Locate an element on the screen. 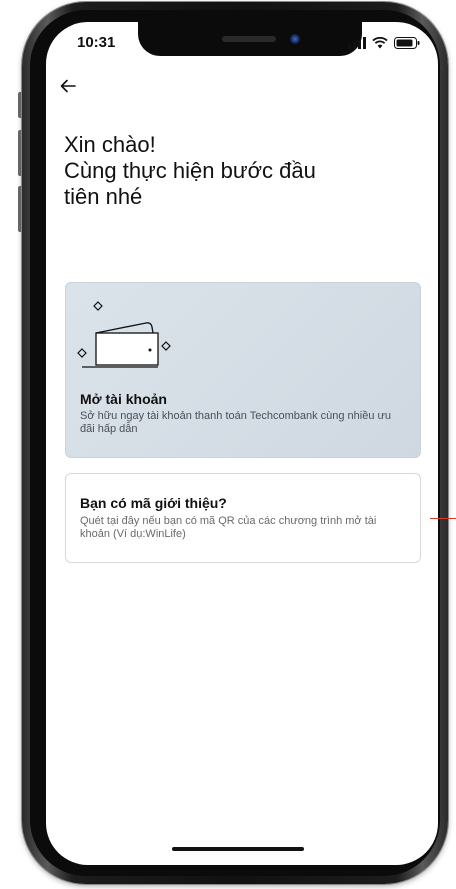 The image size is (456, 889). status-time: 10:31 is located at coordinates (96, 42).